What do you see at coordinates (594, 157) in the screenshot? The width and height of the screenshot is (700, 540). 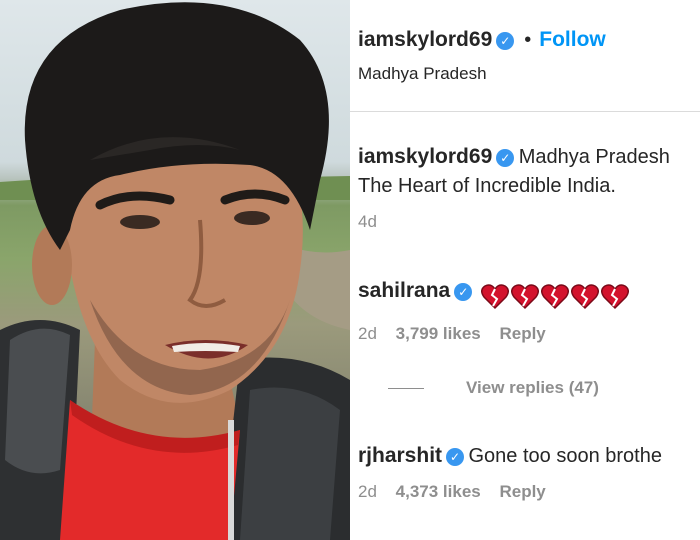 I see `caption-text-line1: Madhya Pradesh` at bounding box center [594, 157].